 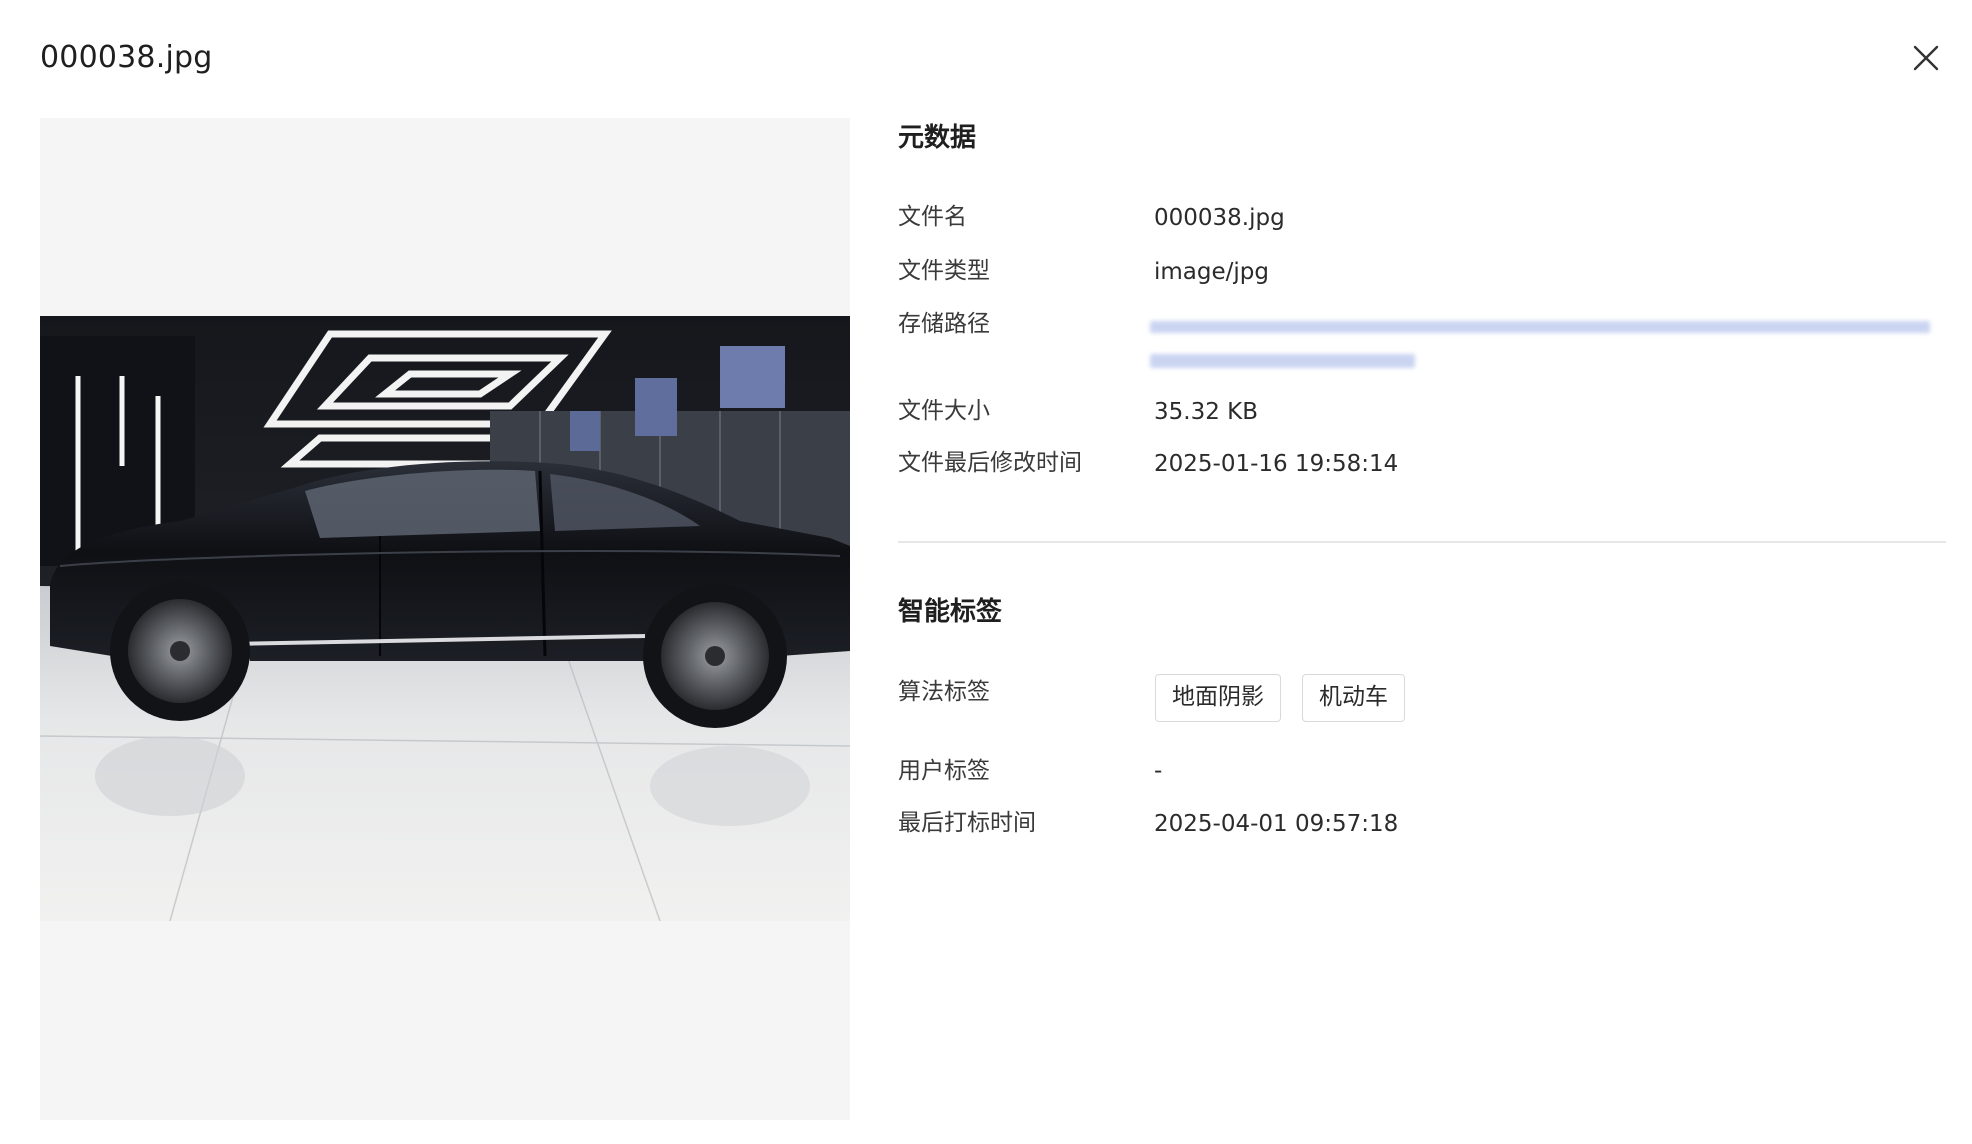 I want to click on filename-value: 000038.jpg, so click(x=1219, y=218).